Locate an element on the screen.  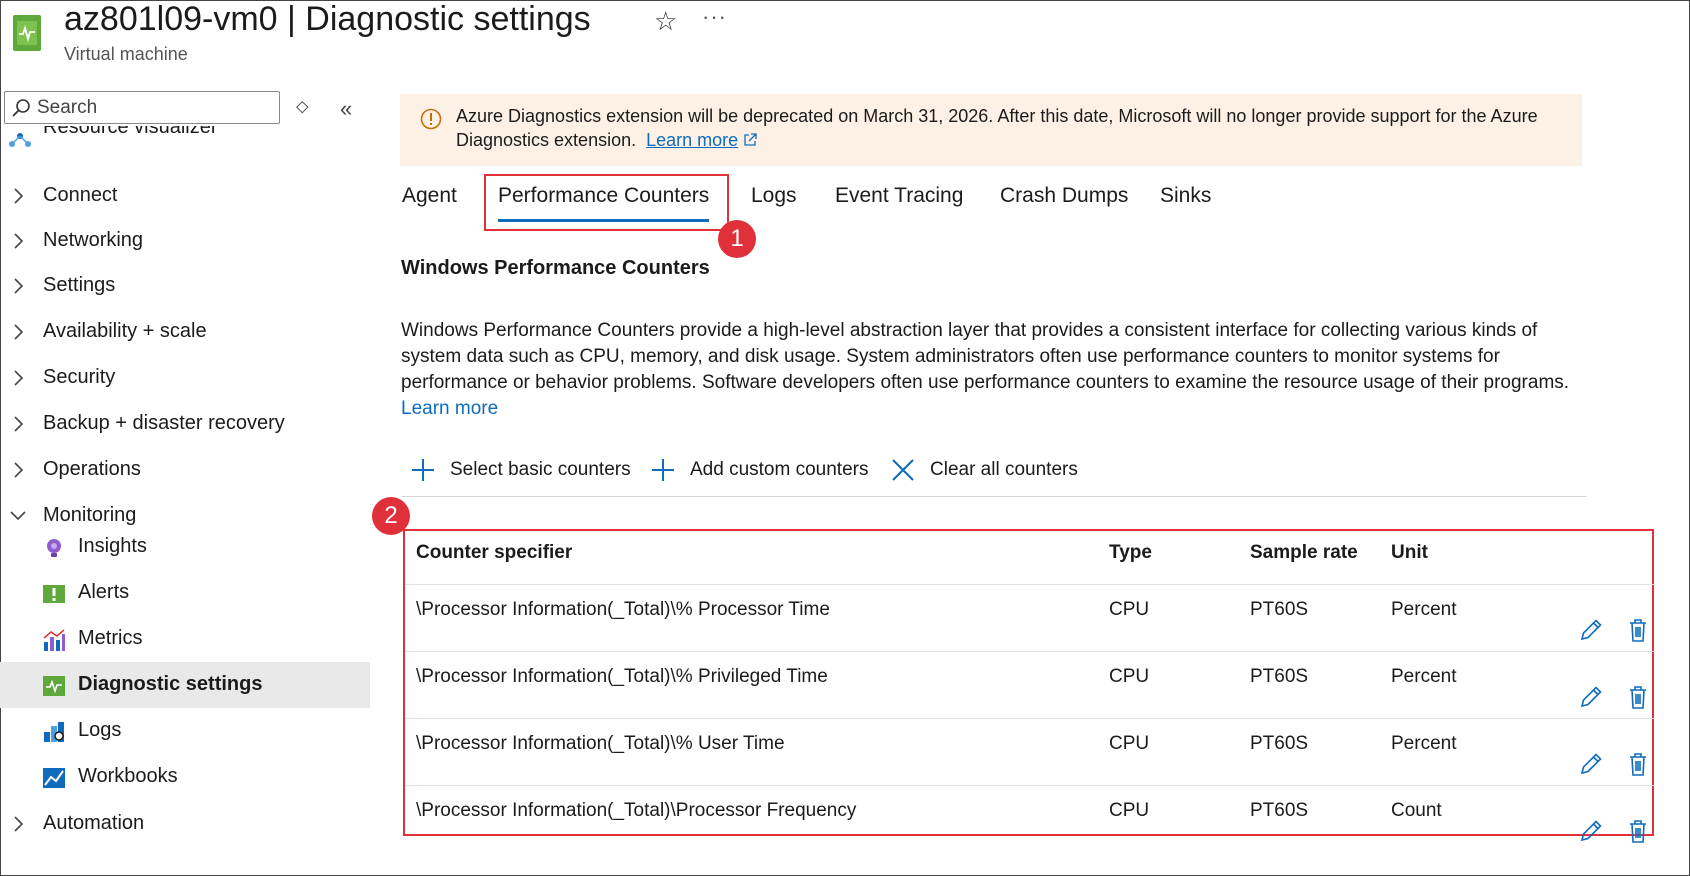
callout-badge-1: 1 is located at coordinates (737, 239).